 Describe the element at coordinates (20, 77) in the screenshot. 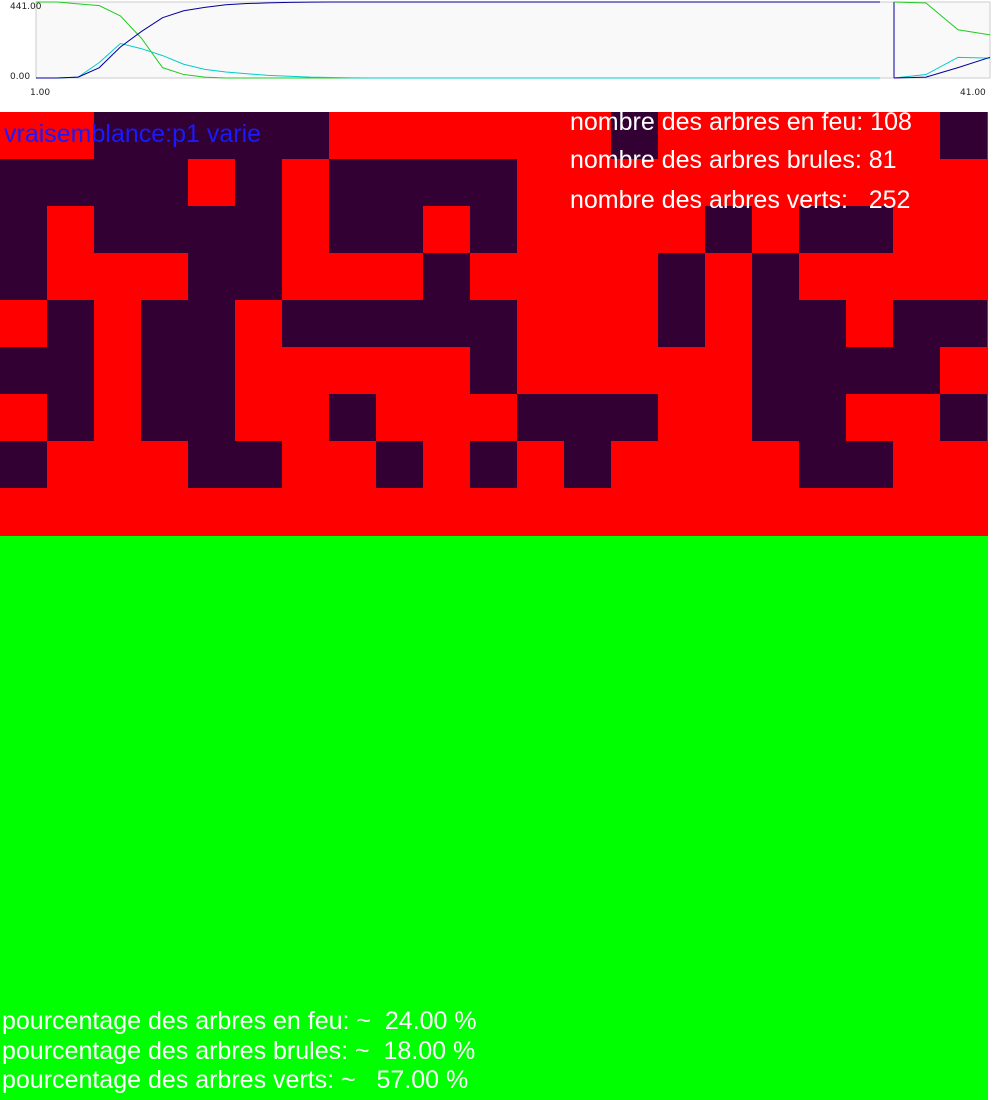

I see `y-tick-min: 0.00` at that location.